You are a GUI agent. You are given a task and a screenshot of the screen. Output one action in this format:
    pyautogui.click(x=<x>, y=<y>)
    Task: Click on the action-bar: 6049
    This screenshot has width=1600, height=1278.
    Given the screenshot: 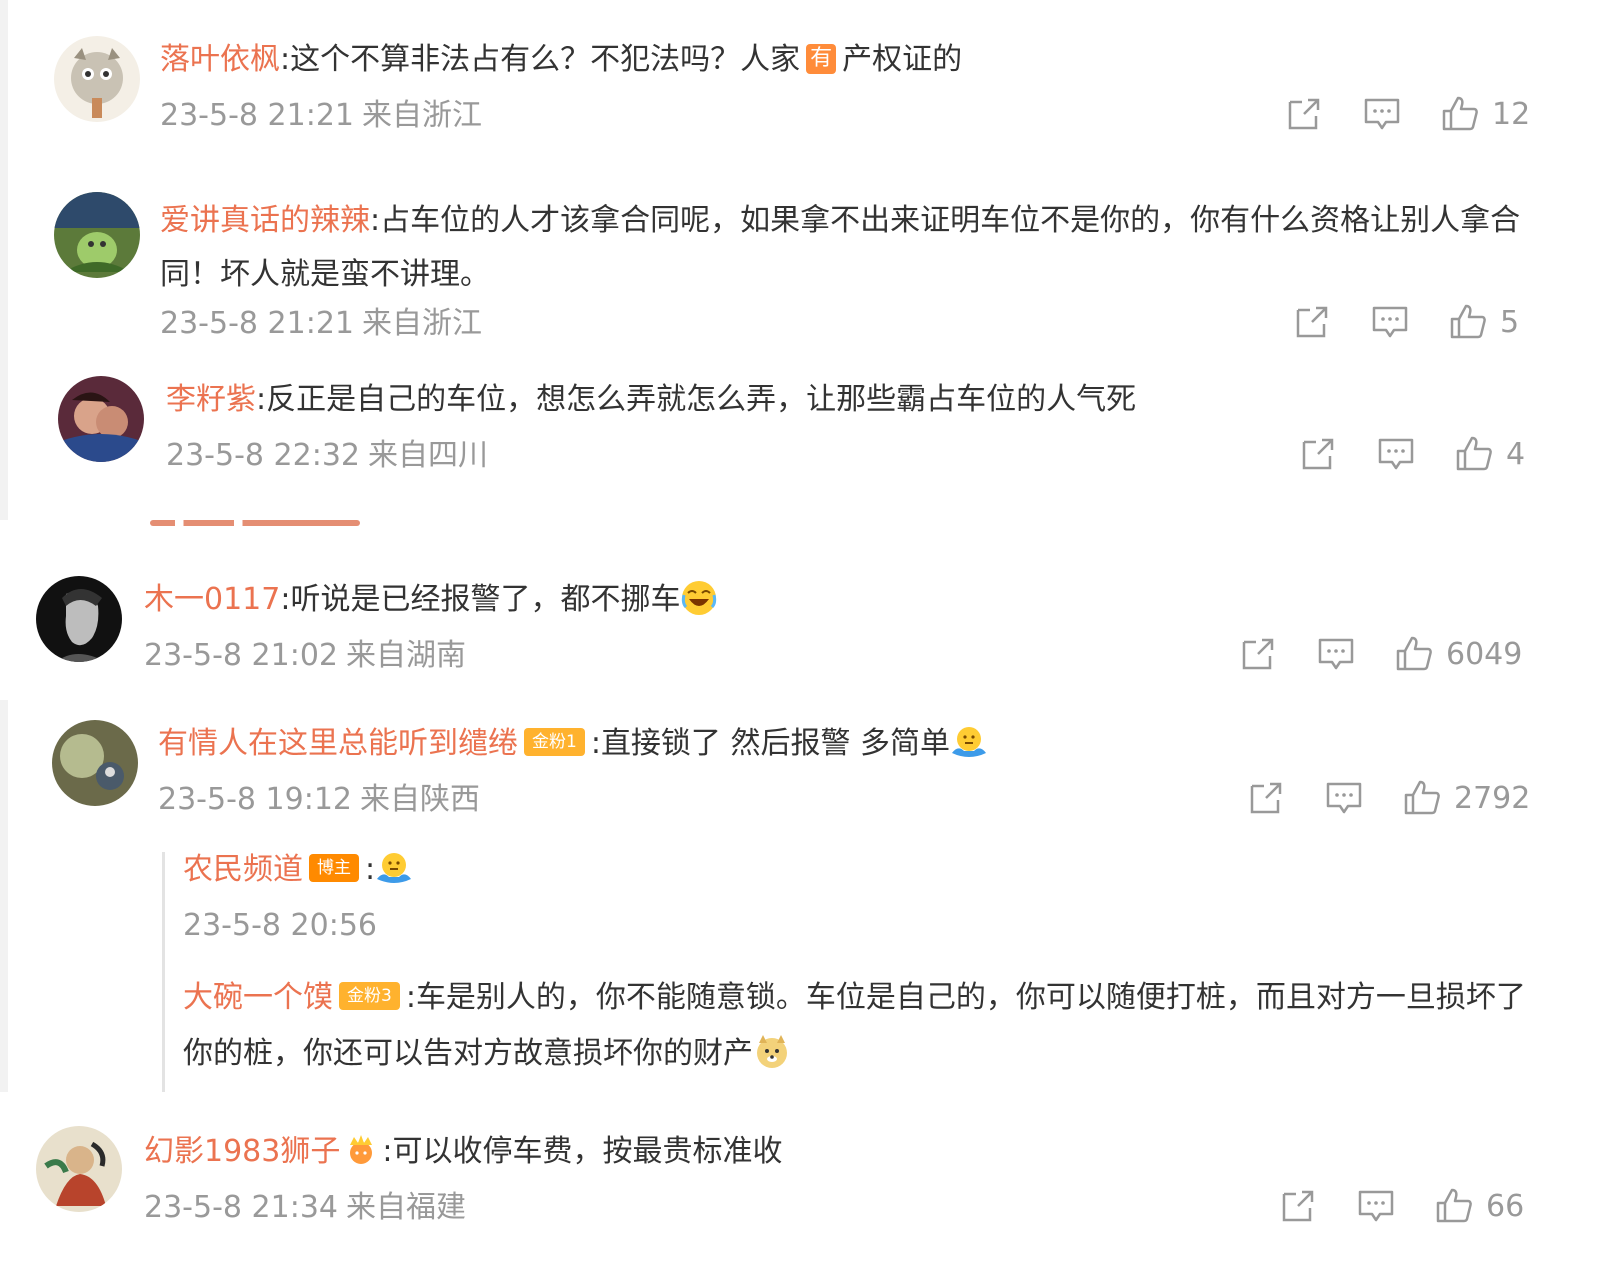 What is the action you would take?
    pyautogui.click(x=1380, y=654)
    